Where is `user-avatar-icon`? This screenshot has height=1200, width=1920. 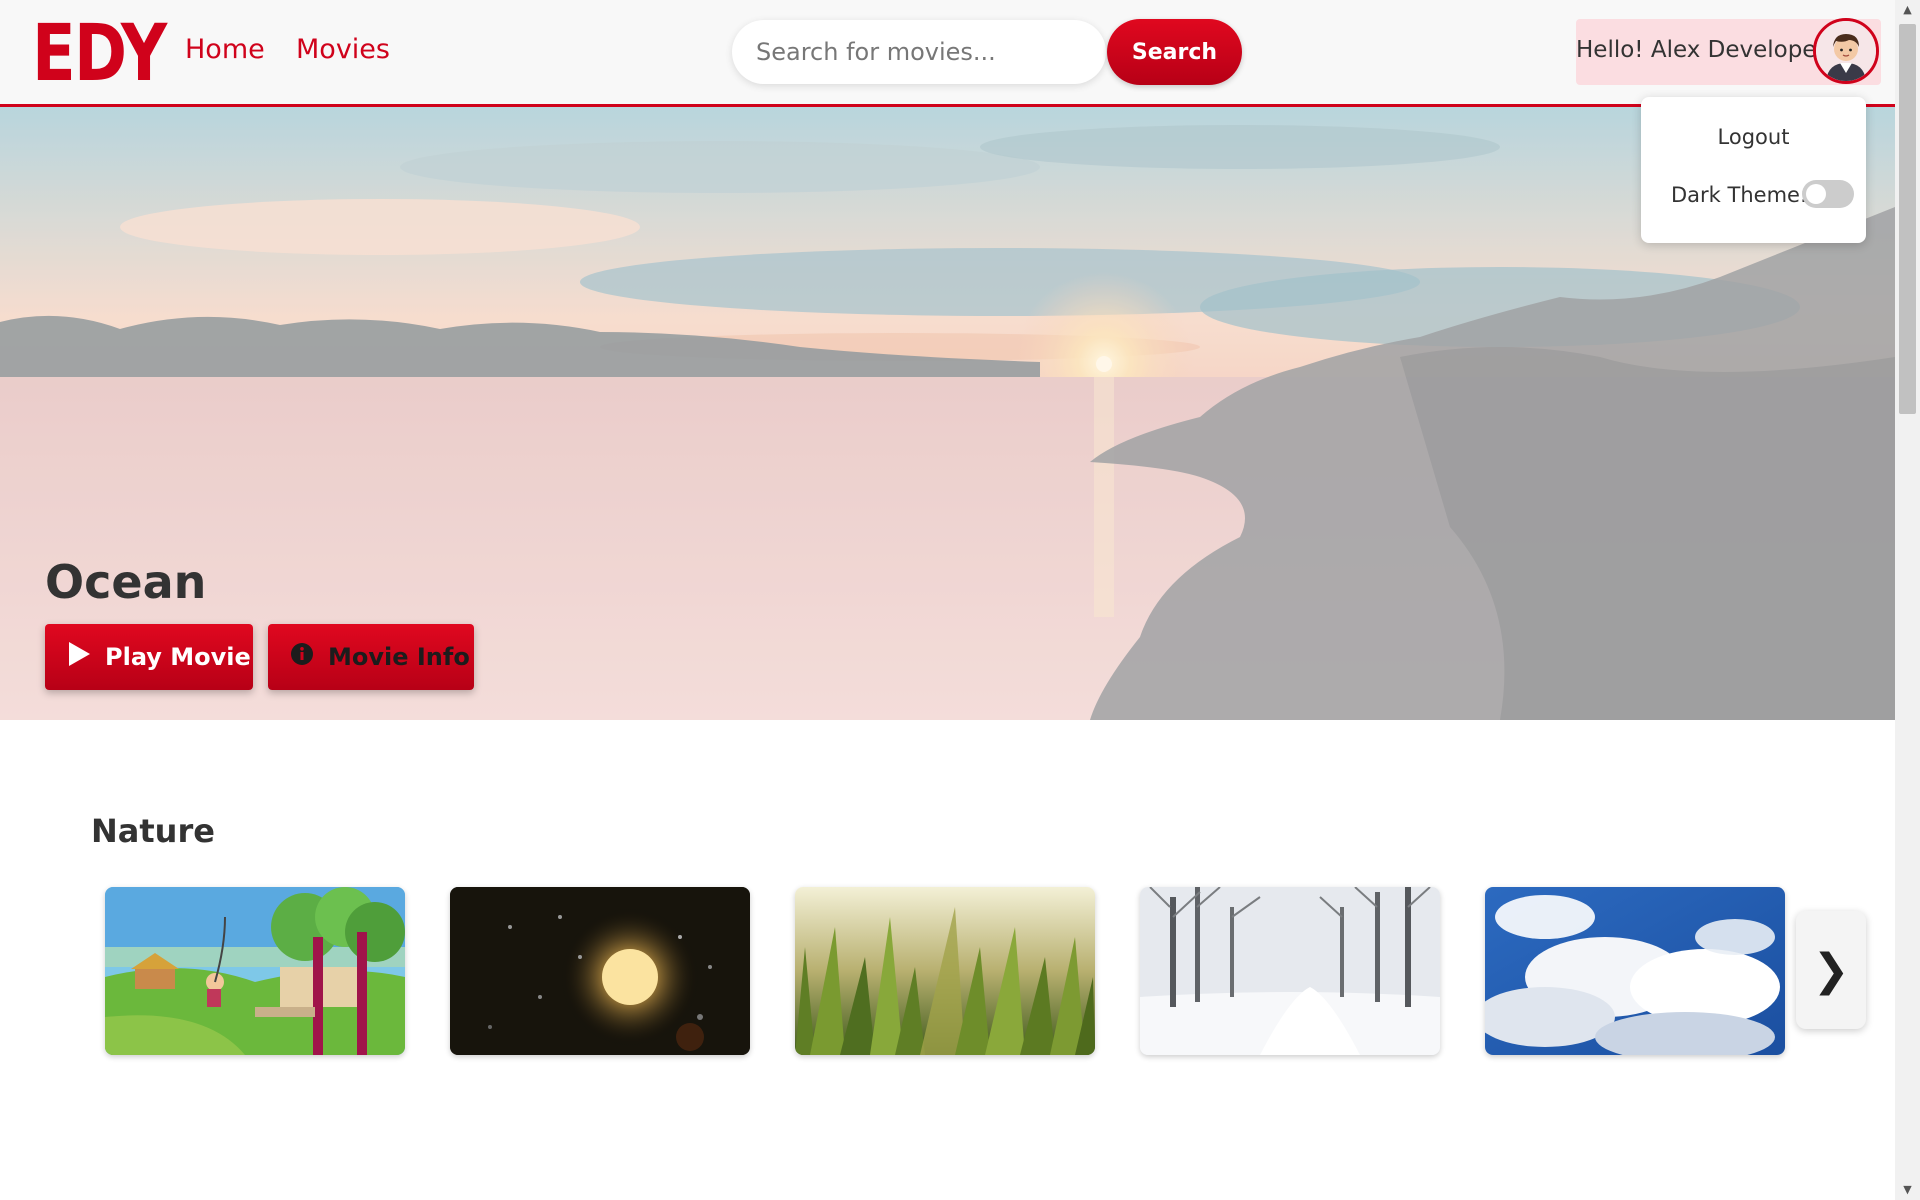 user-avatar-icon is located at coordinates (1846, 51).